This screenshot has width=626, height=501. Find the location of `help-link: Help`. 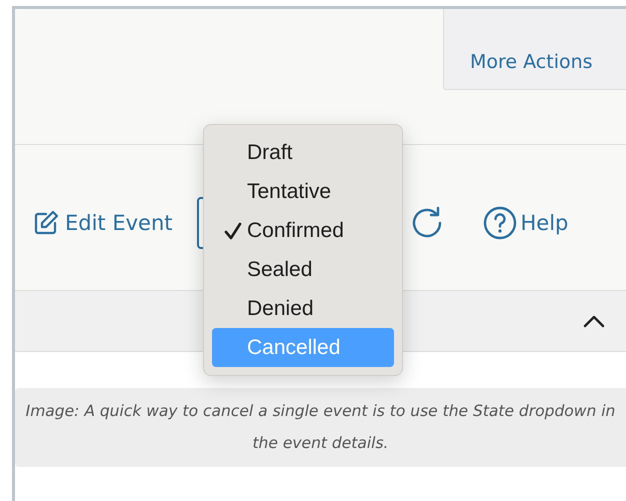

help-link: Help is located at coordinates (525, 223).